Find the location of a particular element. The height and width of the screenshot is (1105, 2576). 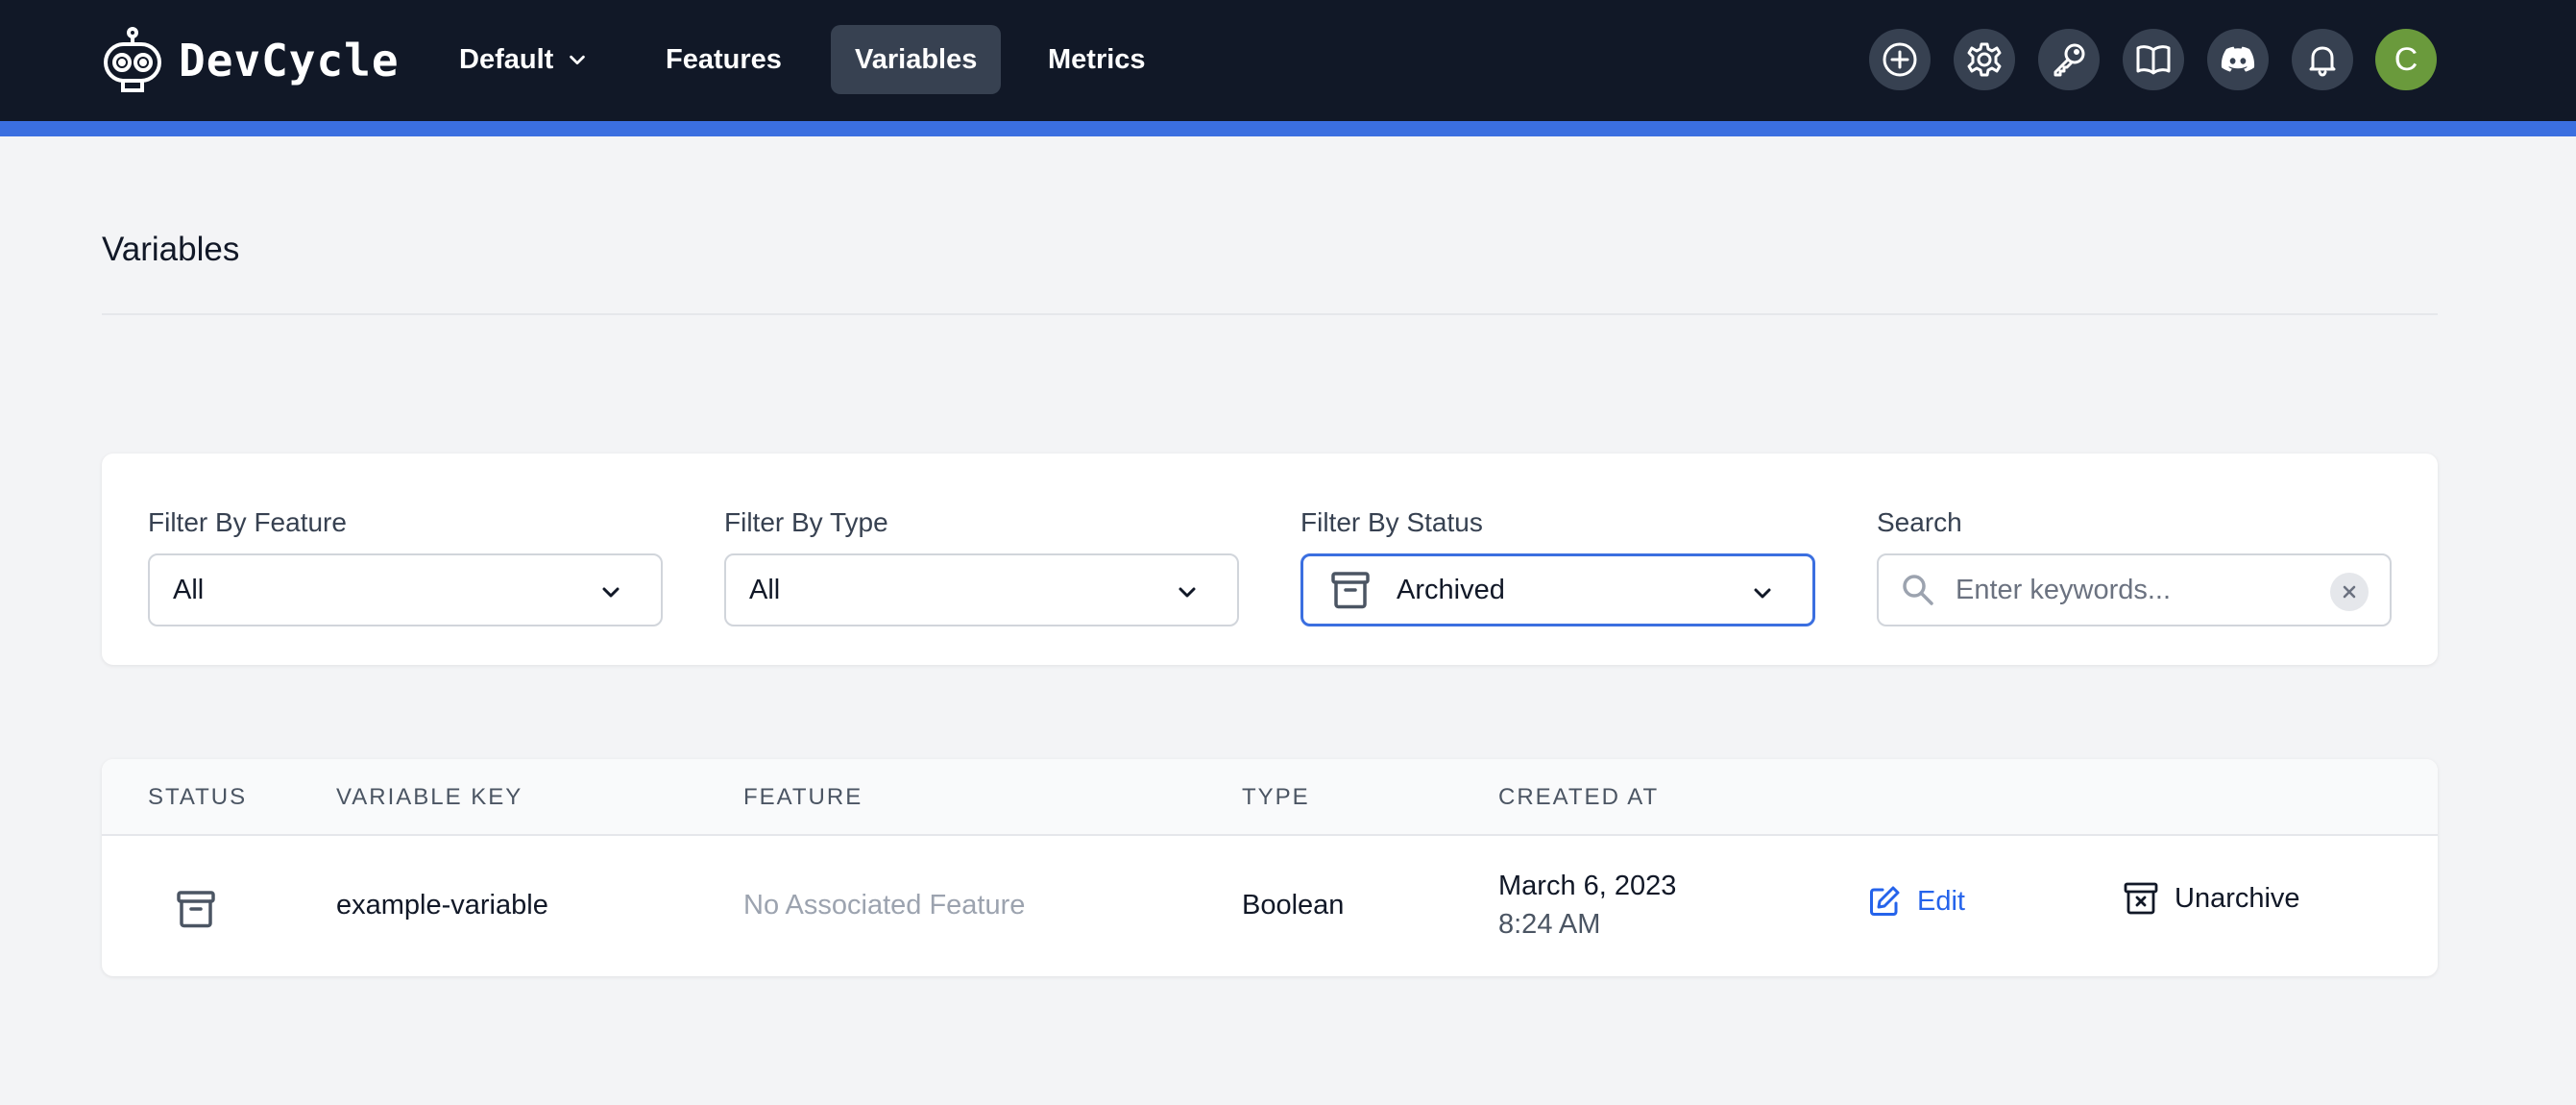

plus-circle-icon is located at coordinates (1900, 60).